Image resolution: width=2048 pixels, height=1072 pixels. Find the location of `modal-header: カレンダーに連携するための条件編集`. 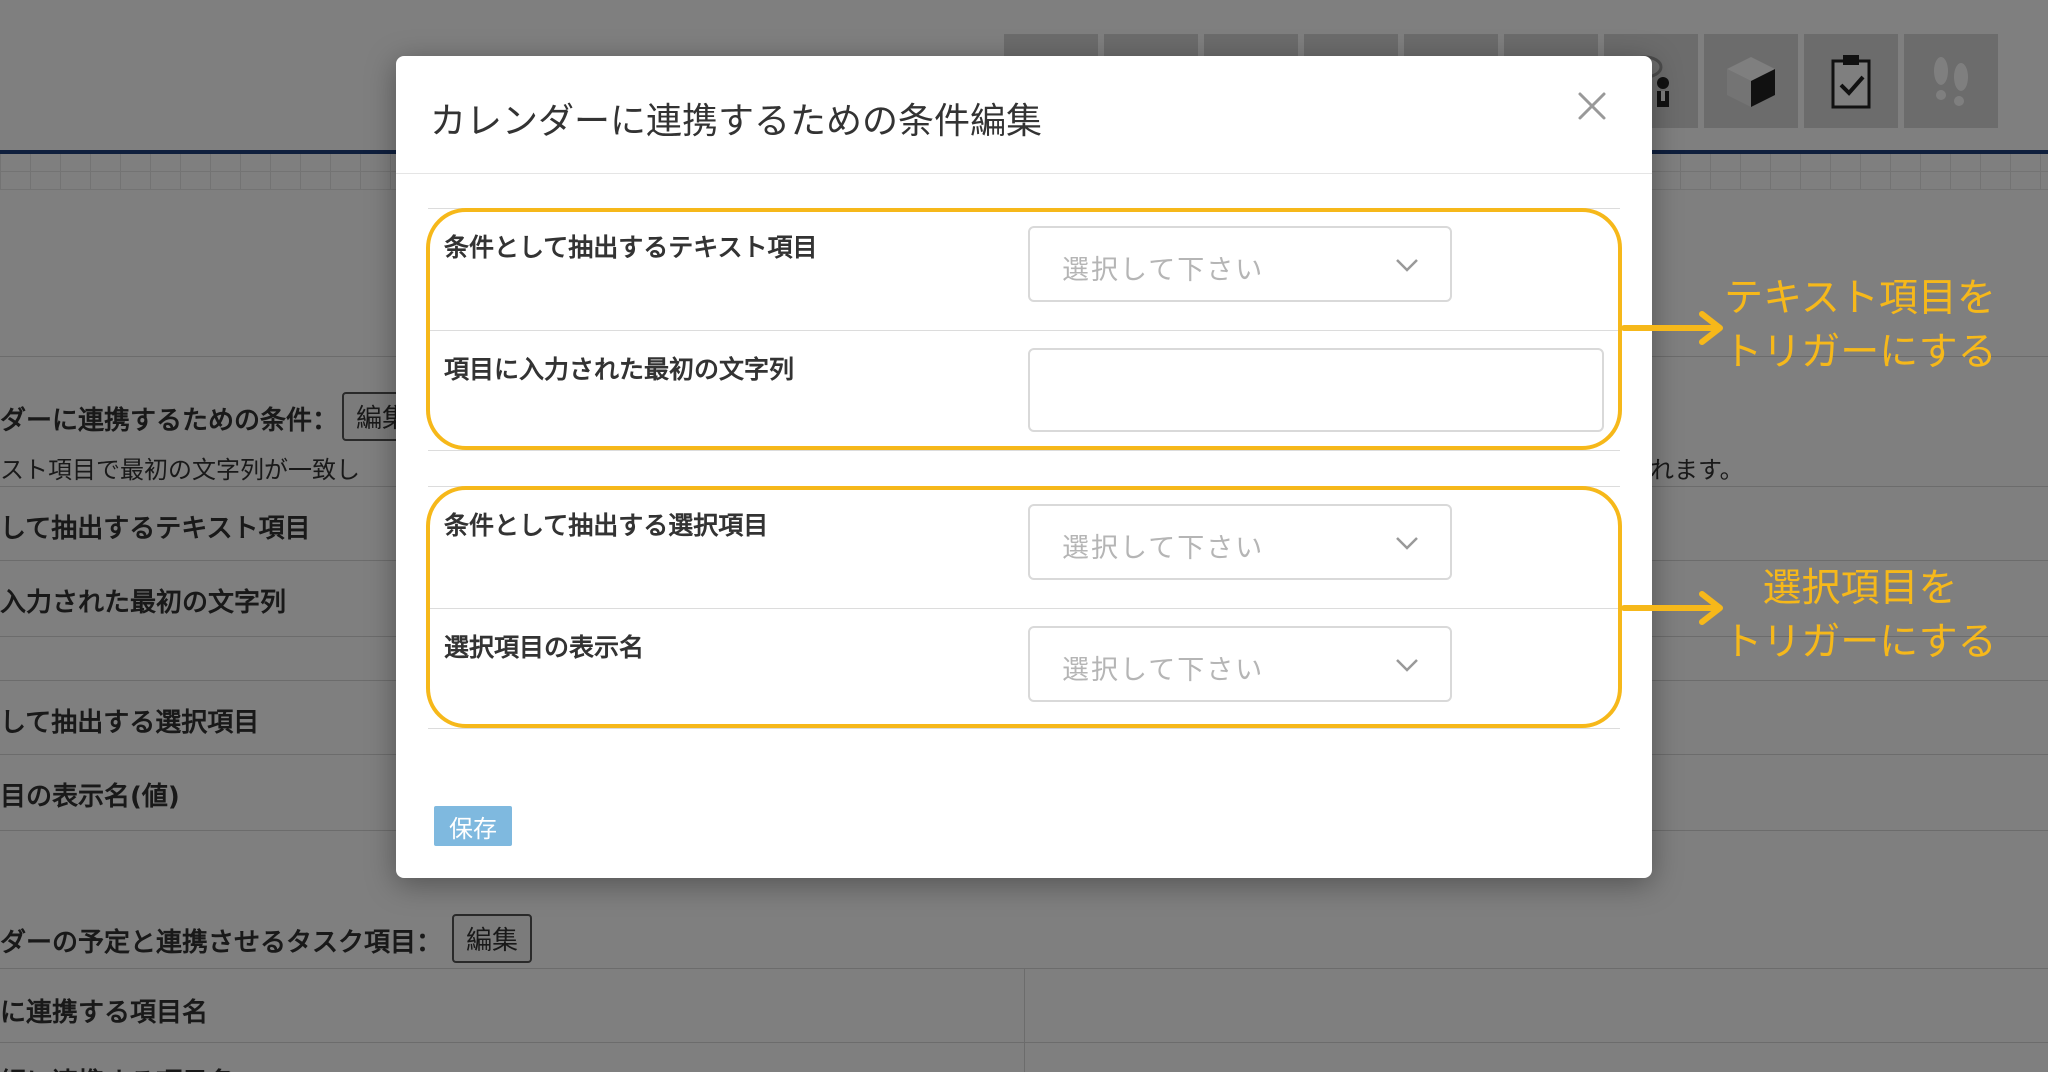

modal-header: カレンダーに連携するための条件編集 is located at coordinates (1024, 115).